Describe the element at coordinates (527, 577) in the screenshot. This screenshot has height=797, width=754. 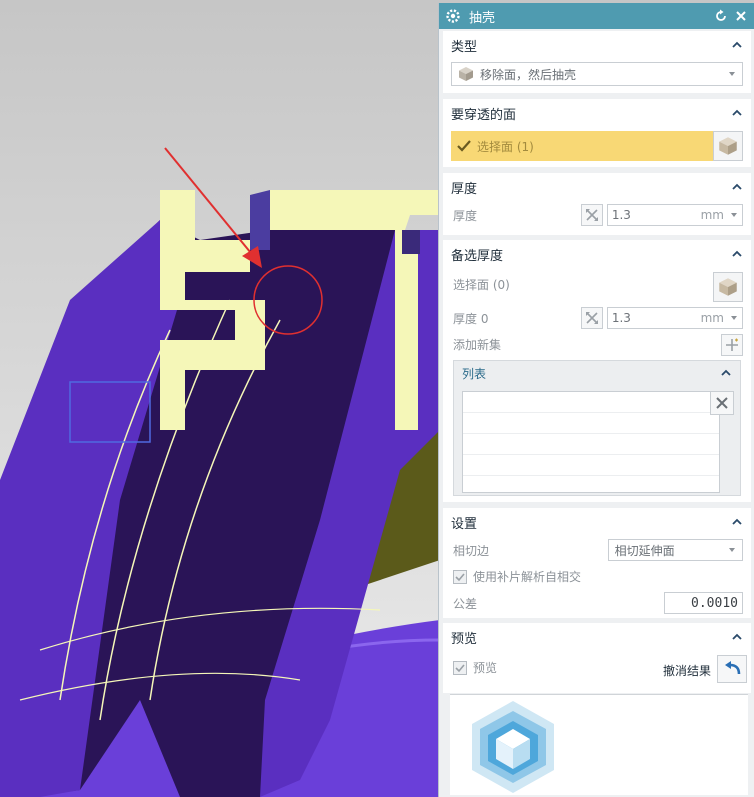
I see `patch-checkbox-label: 使用补片解析自相交` at that location.